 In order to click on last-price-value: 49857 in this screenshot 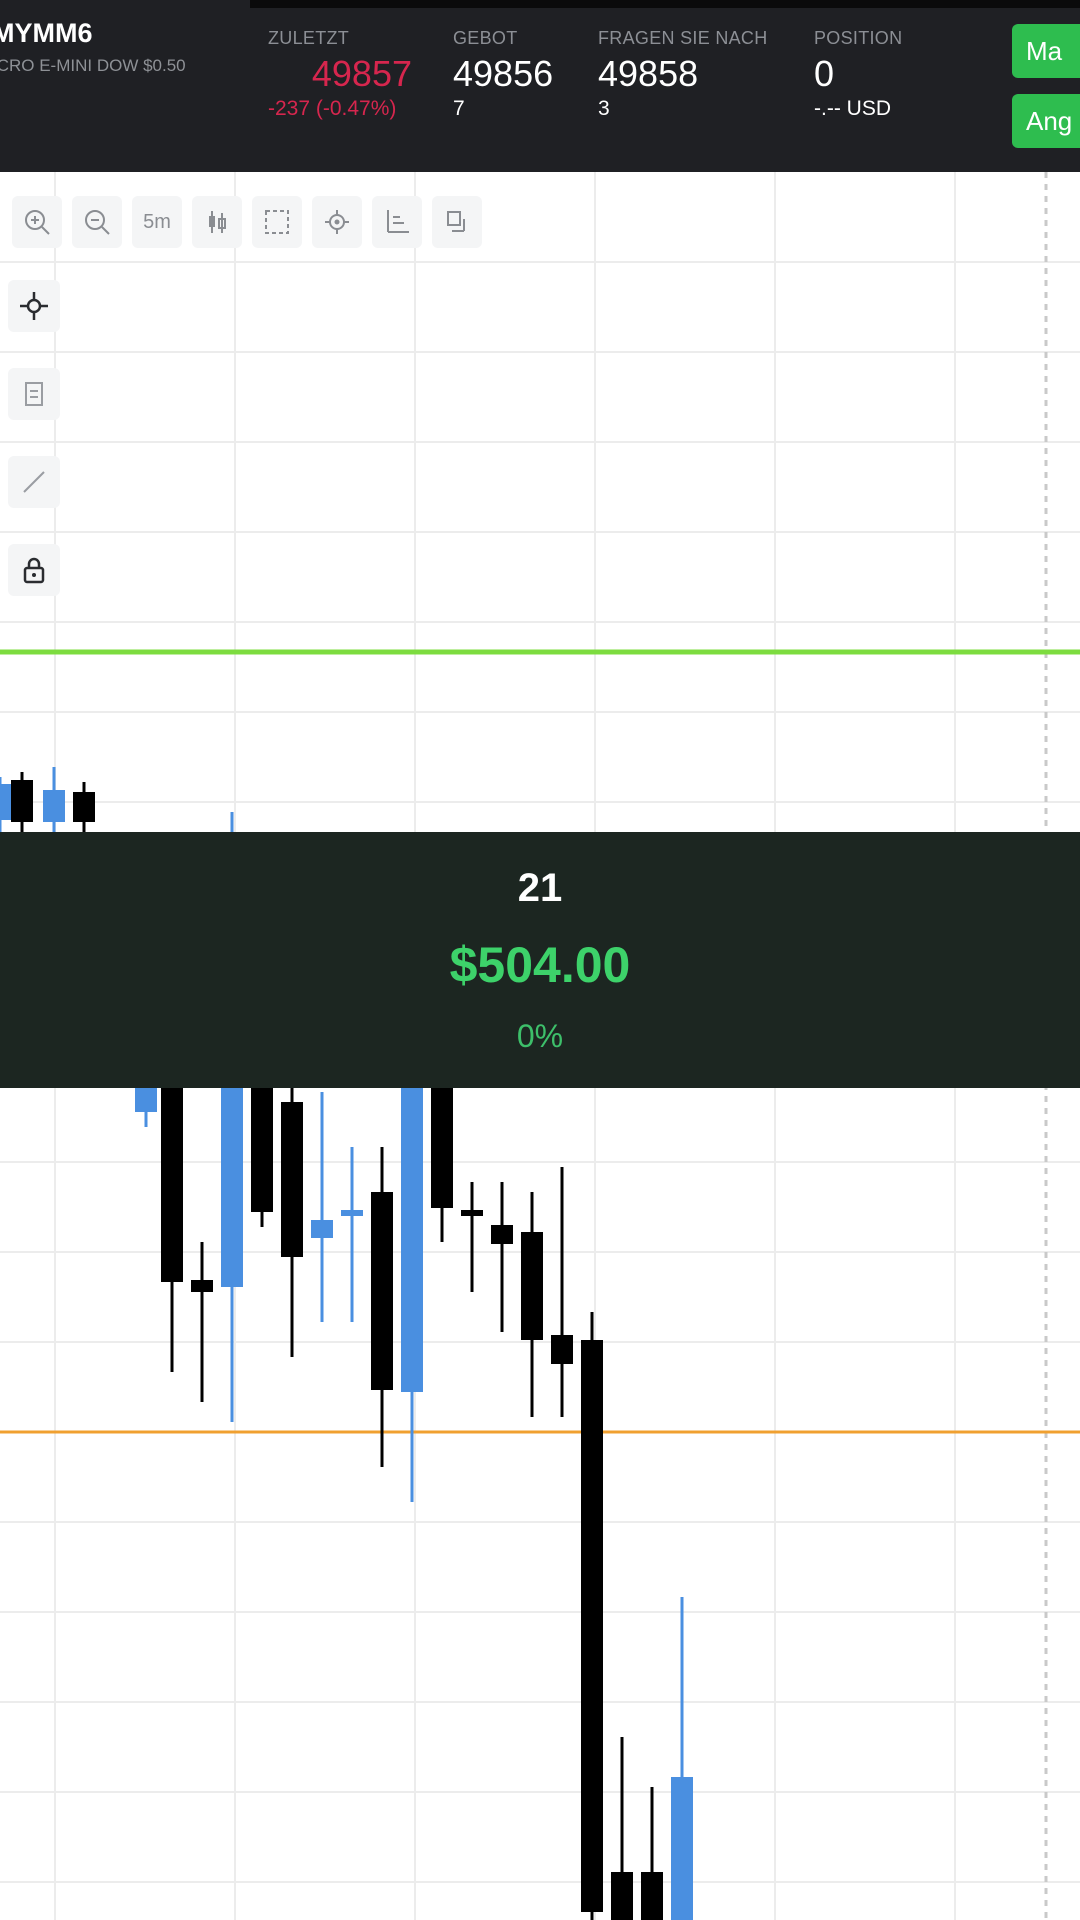, I will do `click(361, 73)`.